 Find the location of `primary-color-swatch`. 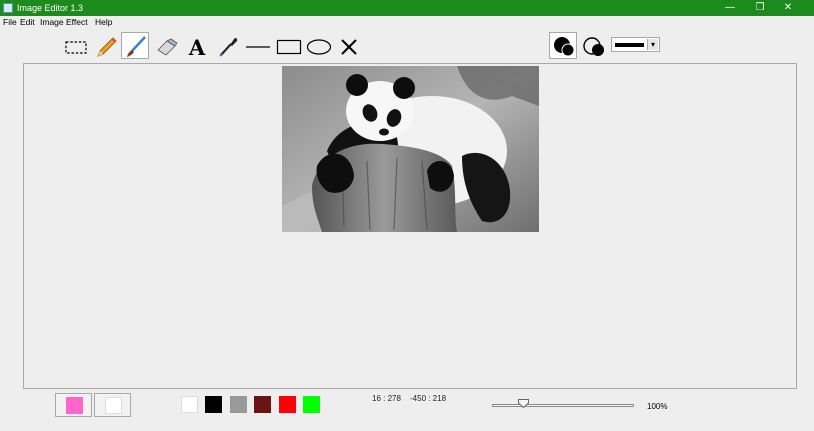

primary-color-swatch is located at coordinates (74, 405).